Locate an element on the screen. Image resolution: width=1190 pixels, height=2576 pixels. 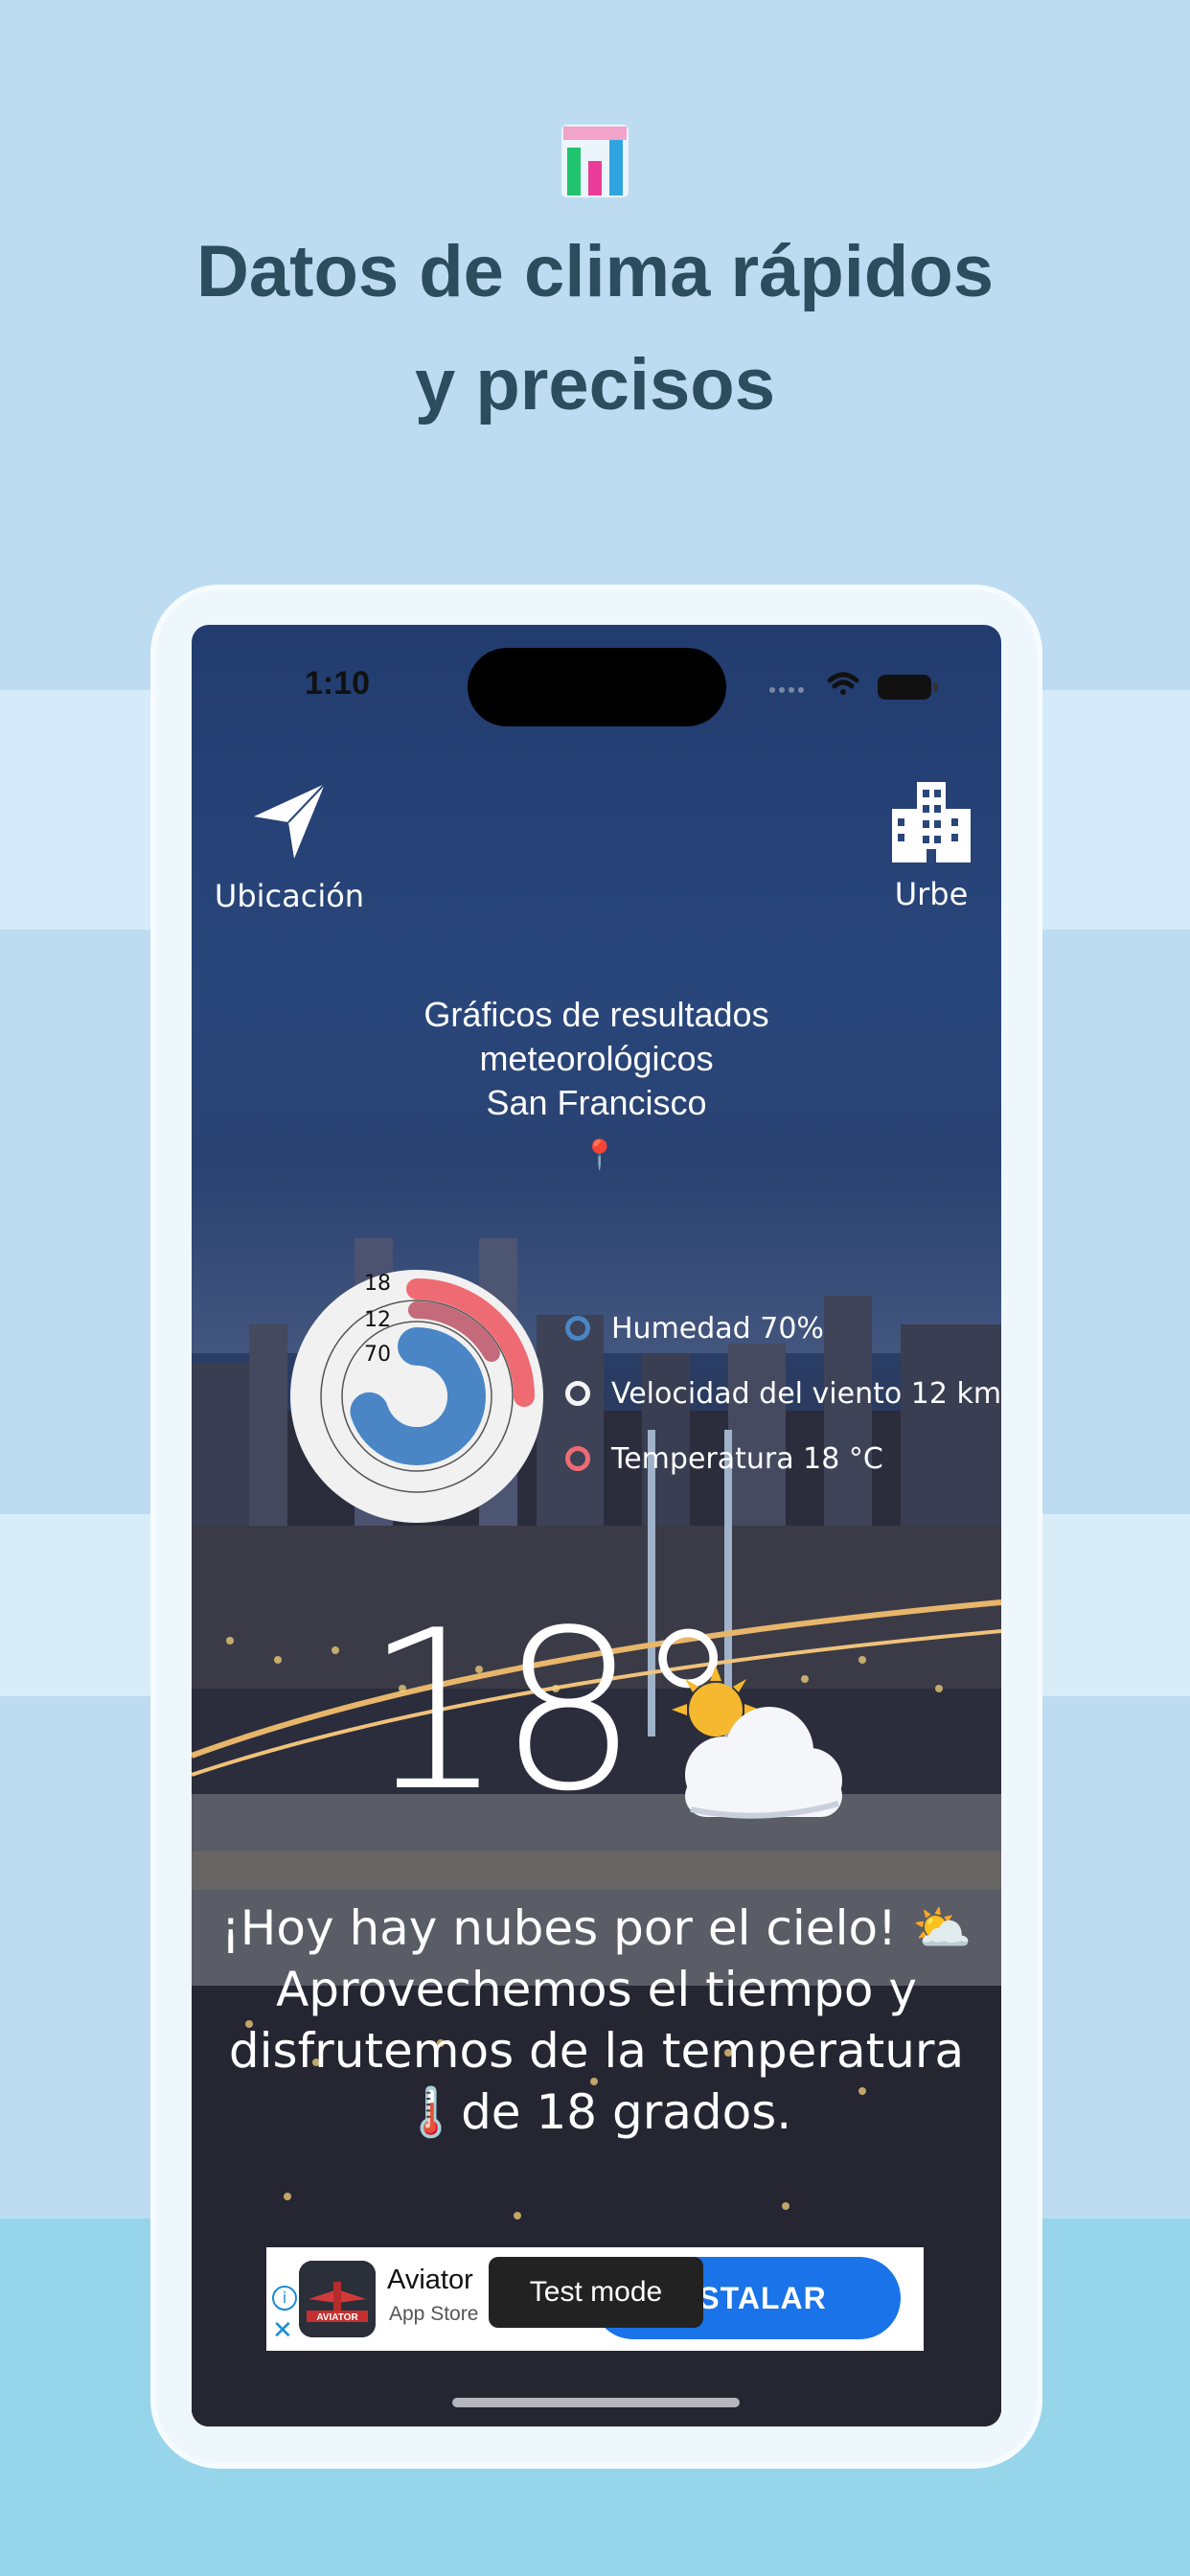
promo-headline: Datos de clima rápidos y precisos is located at coordinates (595, 329).